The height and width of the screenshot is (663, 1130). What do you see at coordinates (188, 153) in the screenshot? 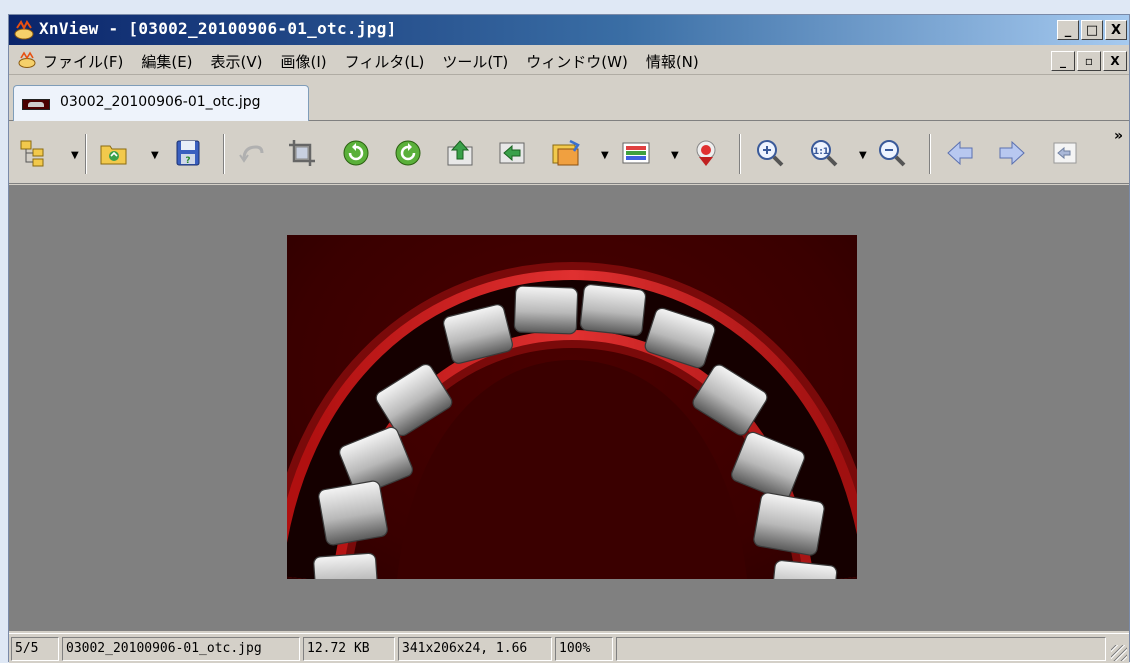
I see `save-icon: ?` at bounding box center [188, 153].